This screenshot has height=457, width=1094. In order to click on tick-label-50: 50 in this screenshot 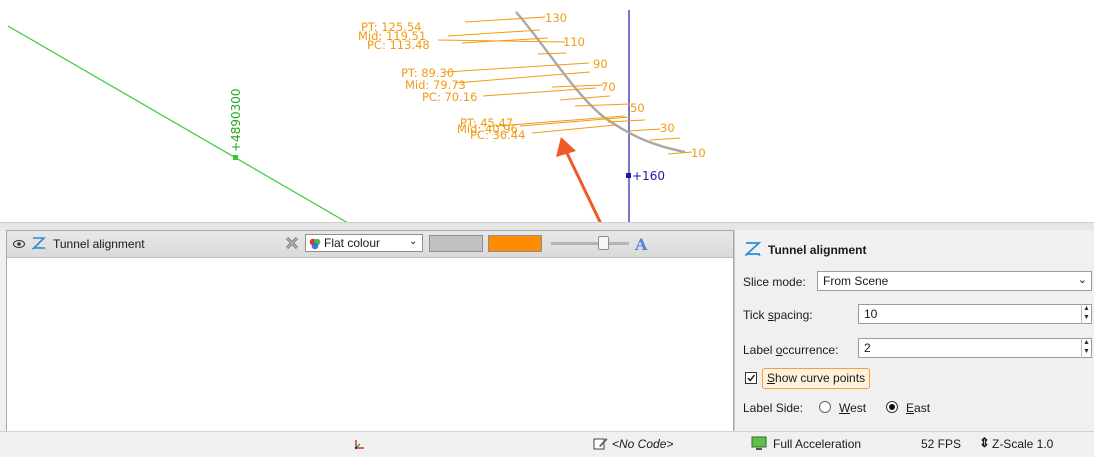, I will do `click(637, 108)`.